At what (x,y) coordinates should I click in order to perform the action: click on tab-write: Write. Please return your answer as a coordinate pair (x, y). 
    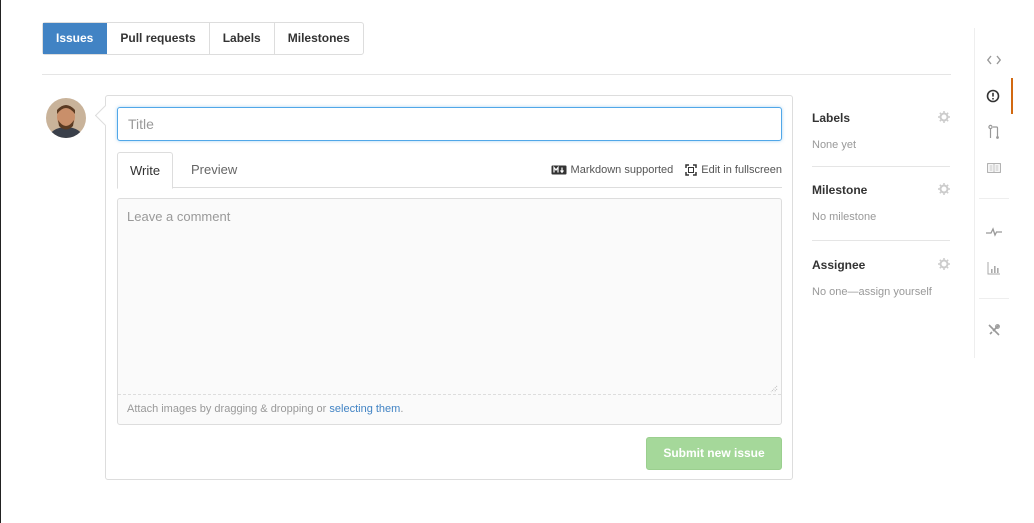
    Looking at the image, I should click on (145, 170).